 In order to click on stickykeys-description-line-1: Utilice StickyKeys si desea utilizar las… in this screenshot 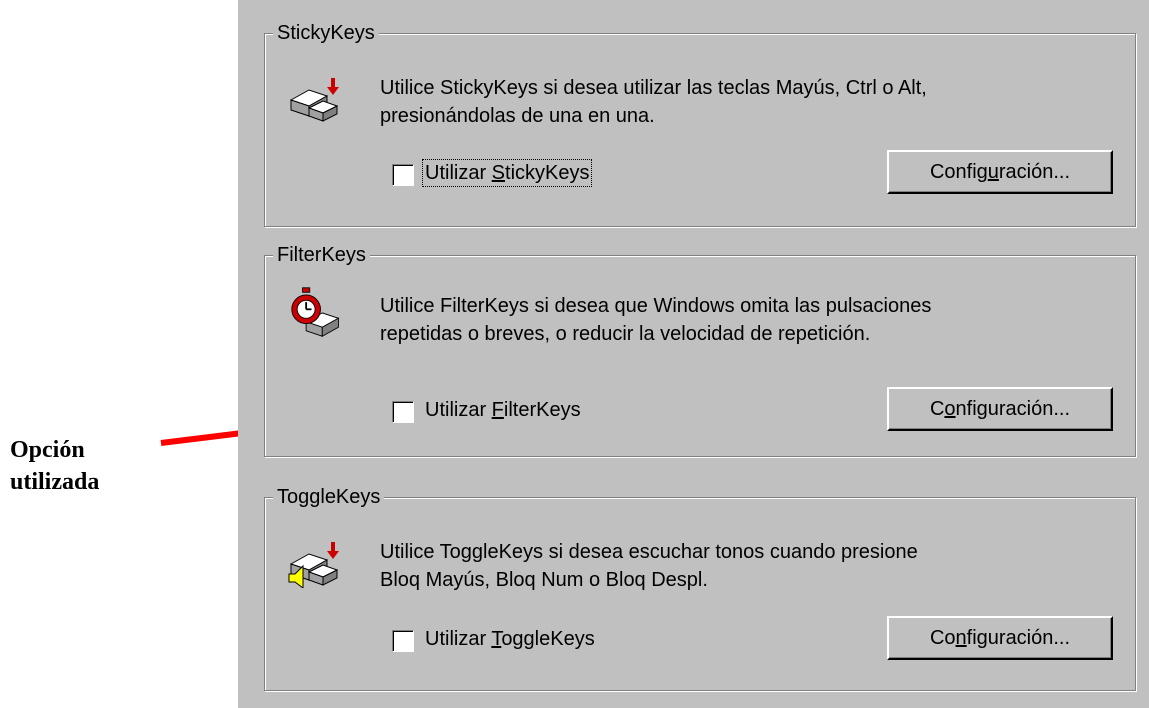, I will do `click(653, 88)`.